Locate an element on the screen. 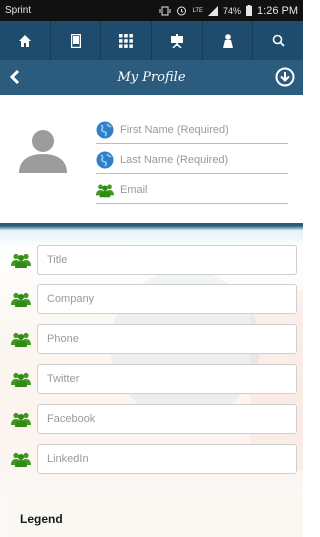 The width and height of the screenshot is (320, 537). phone-row: Phone is located at coordinates (154, 339).